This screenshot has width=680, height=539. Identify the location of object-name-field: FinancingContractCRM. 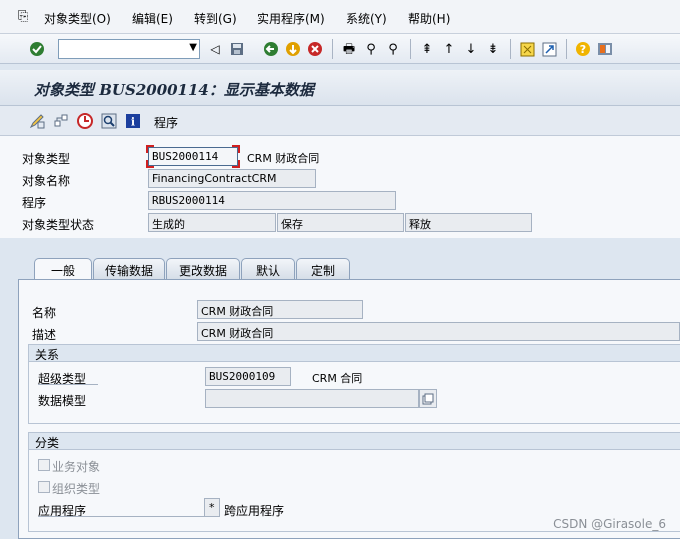
(232, 178).